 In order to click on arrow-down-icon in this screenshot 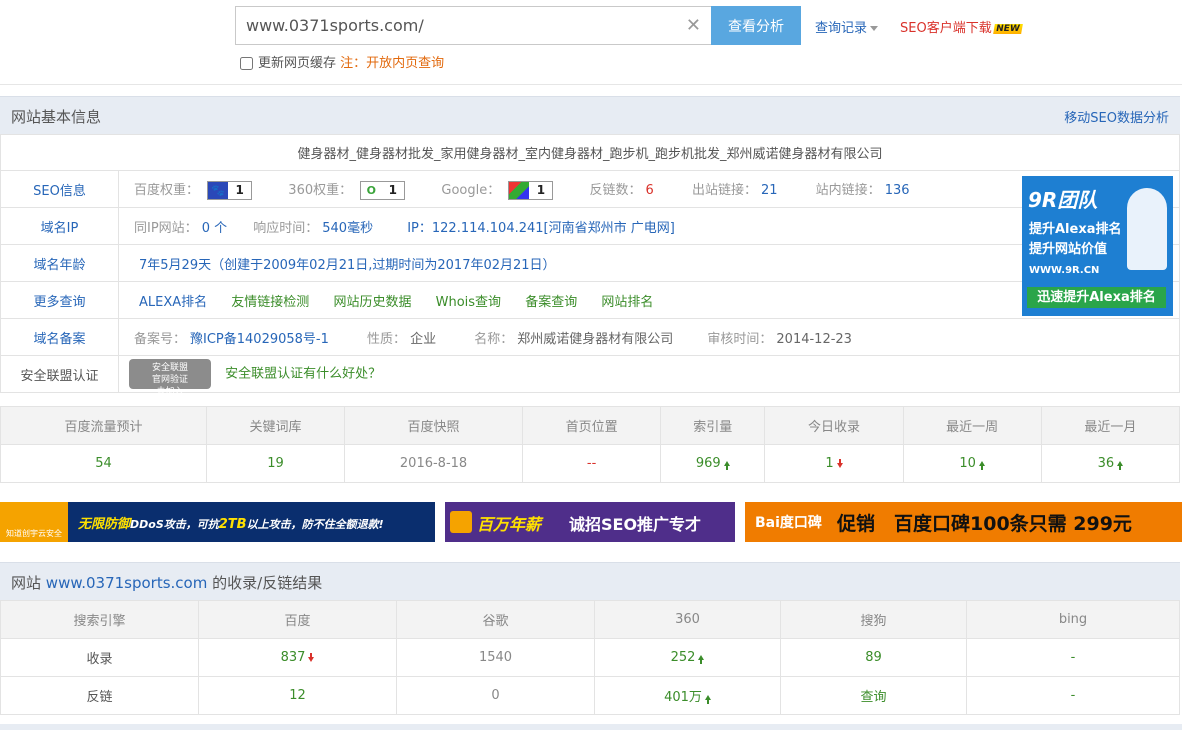, I will do `click(311, 657)`.